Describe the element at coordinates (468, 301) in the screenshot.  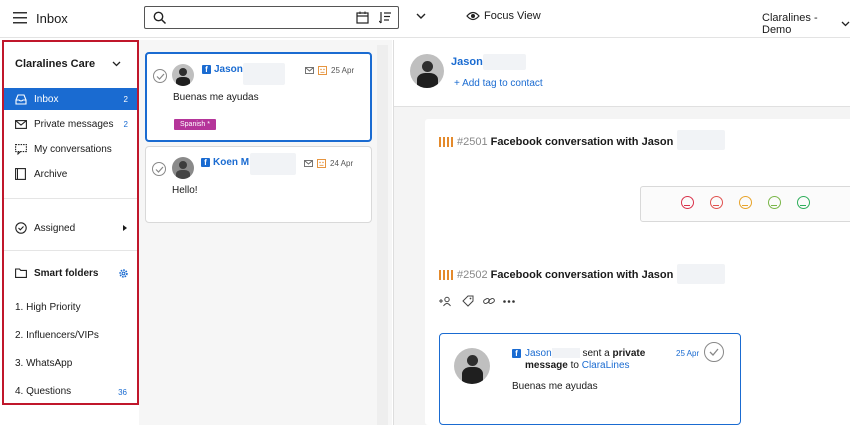
I see `tag-icon` at that location.